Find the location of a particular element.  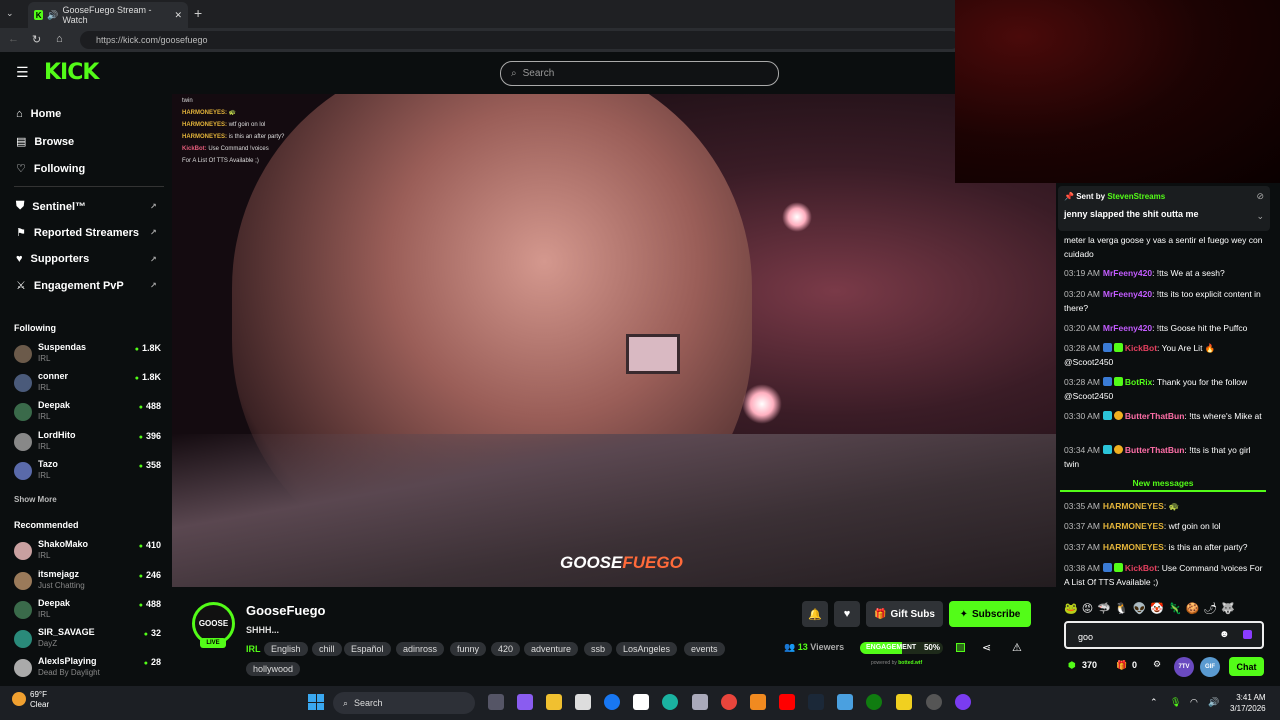

emote-icon: 🍪 is located at coordinates (1193, 609).